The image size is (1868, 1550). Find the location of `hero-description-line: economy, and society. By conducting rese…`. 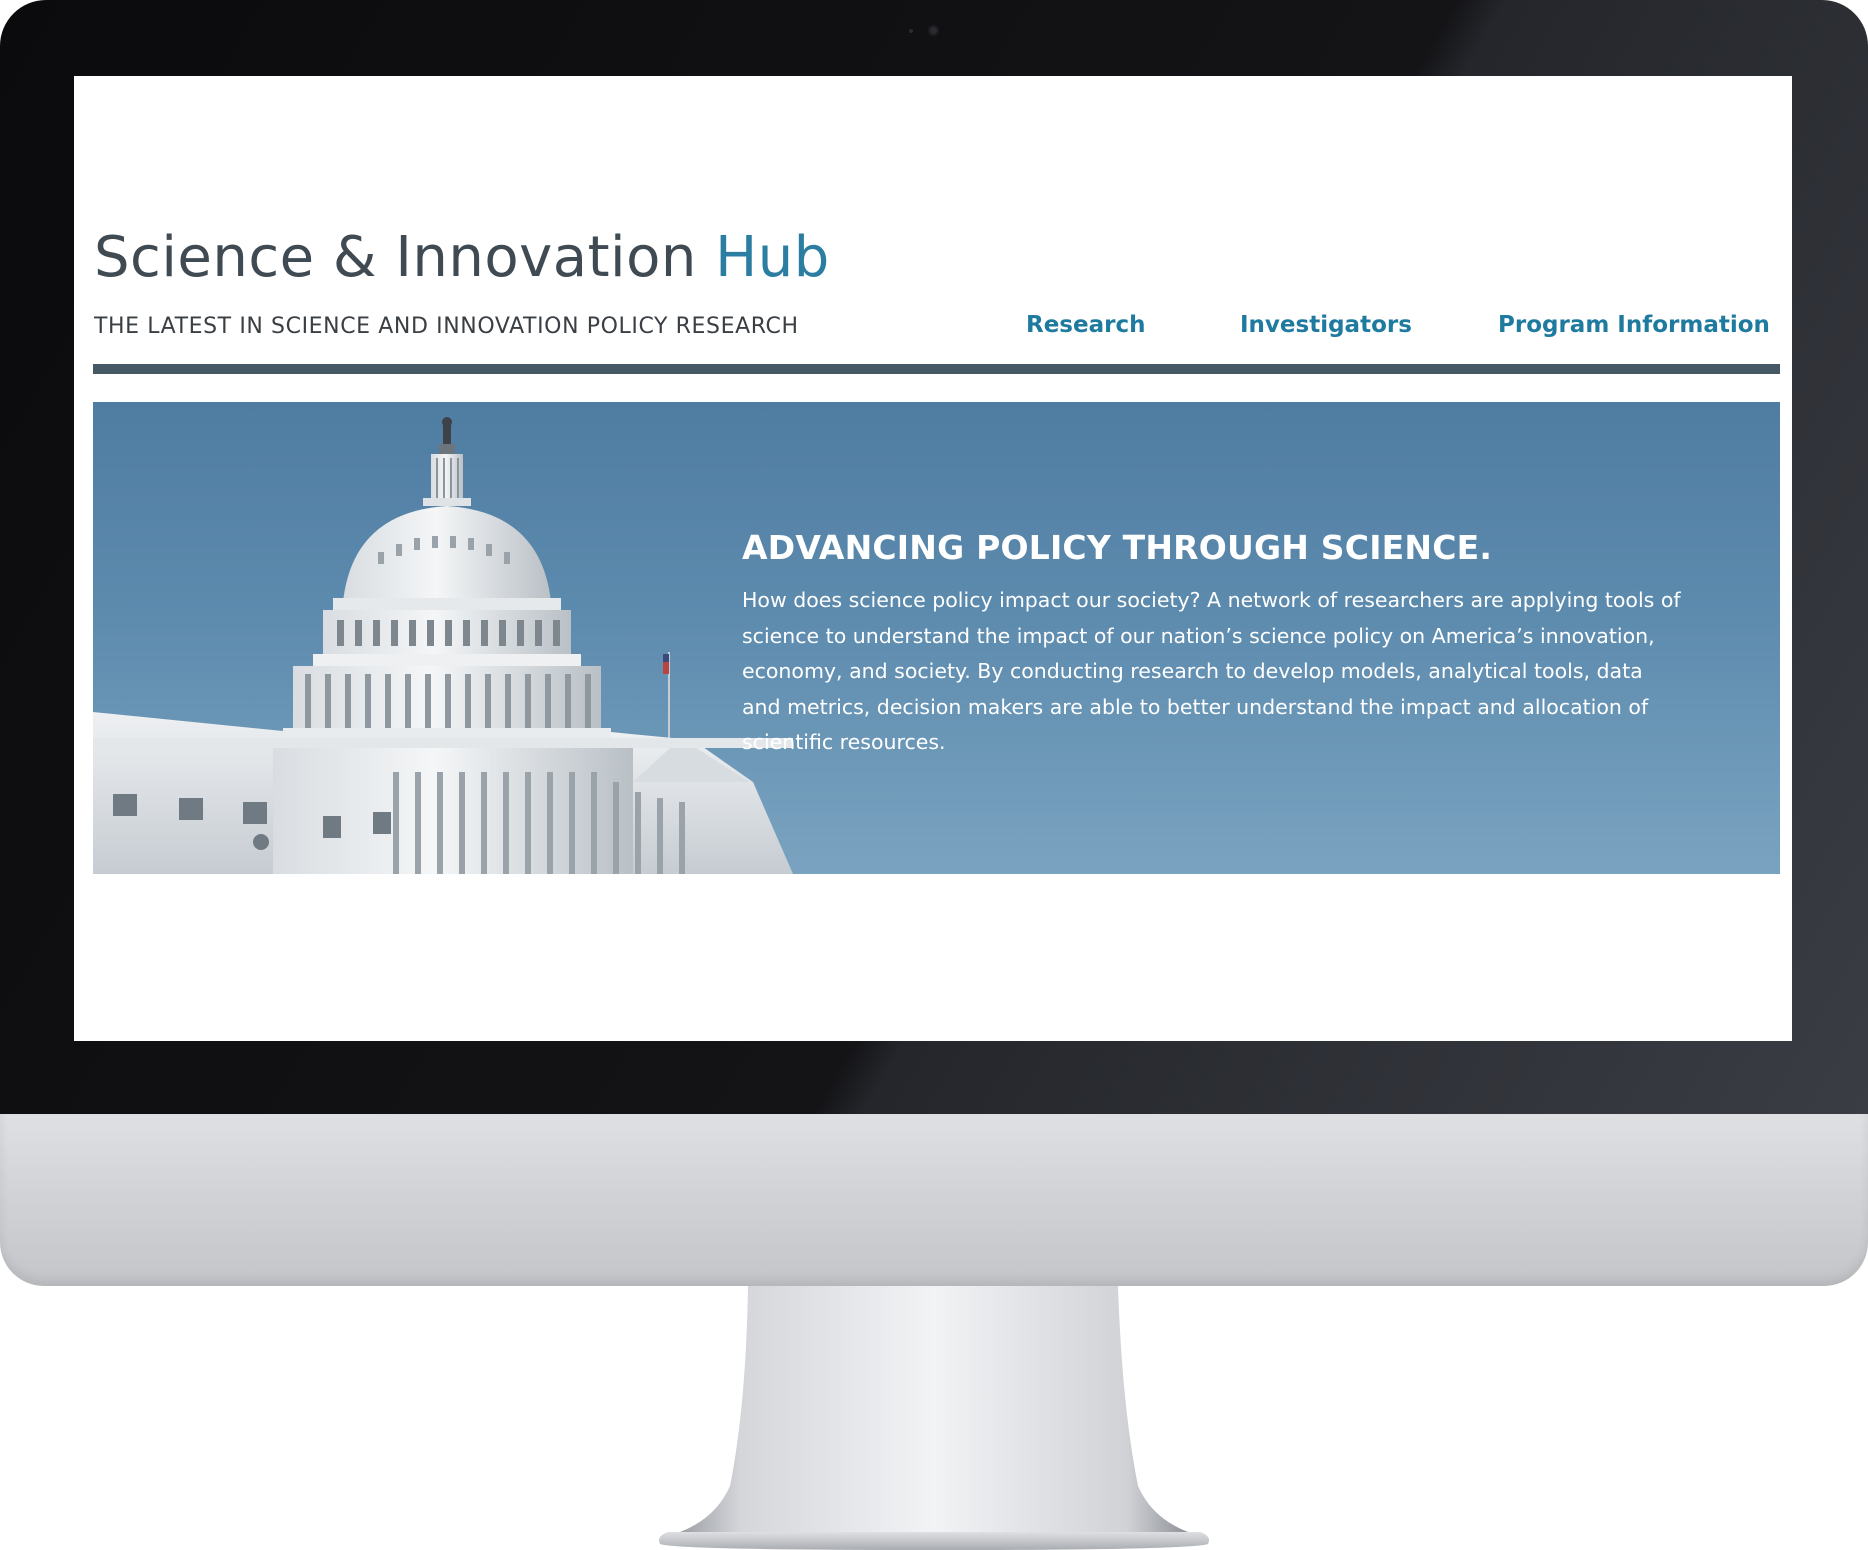

hero-description-line: economy, and society. By conducting rese… is located at coordinates (1192, 671).